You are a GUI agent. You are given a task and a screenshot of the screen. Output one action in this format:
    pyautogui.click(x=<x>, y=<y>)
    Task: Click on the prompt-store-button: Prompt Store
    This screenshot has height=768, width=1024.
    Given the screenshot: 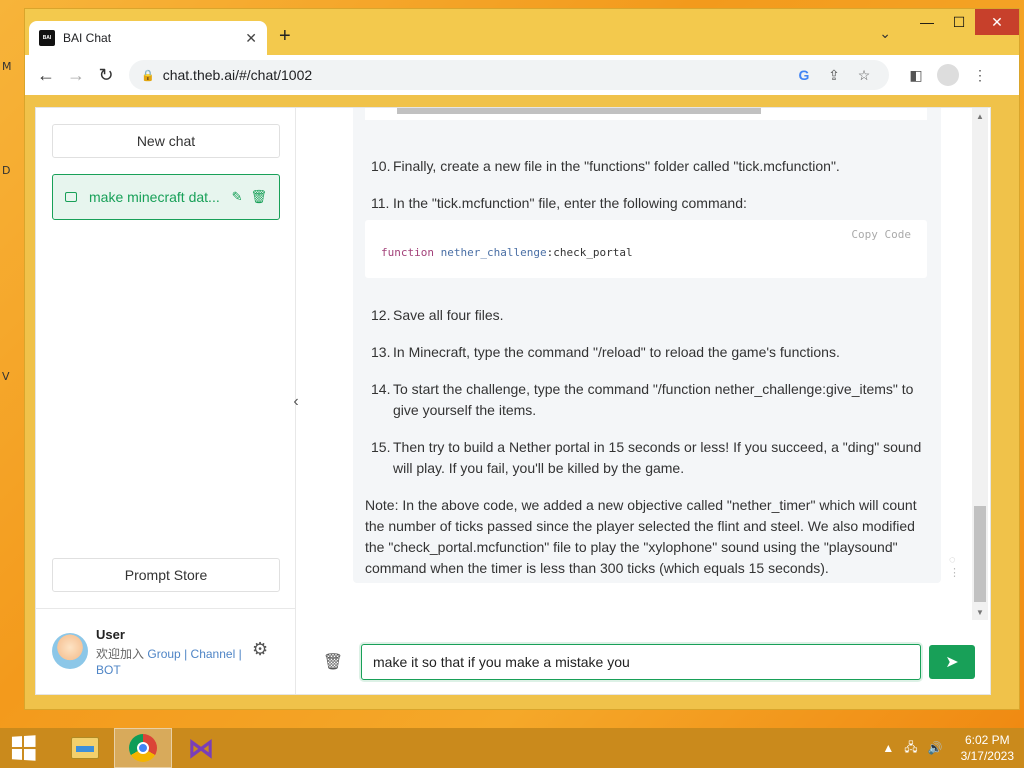 What is the action you would take?
    pyautogui.click(x=166, y=575)
    